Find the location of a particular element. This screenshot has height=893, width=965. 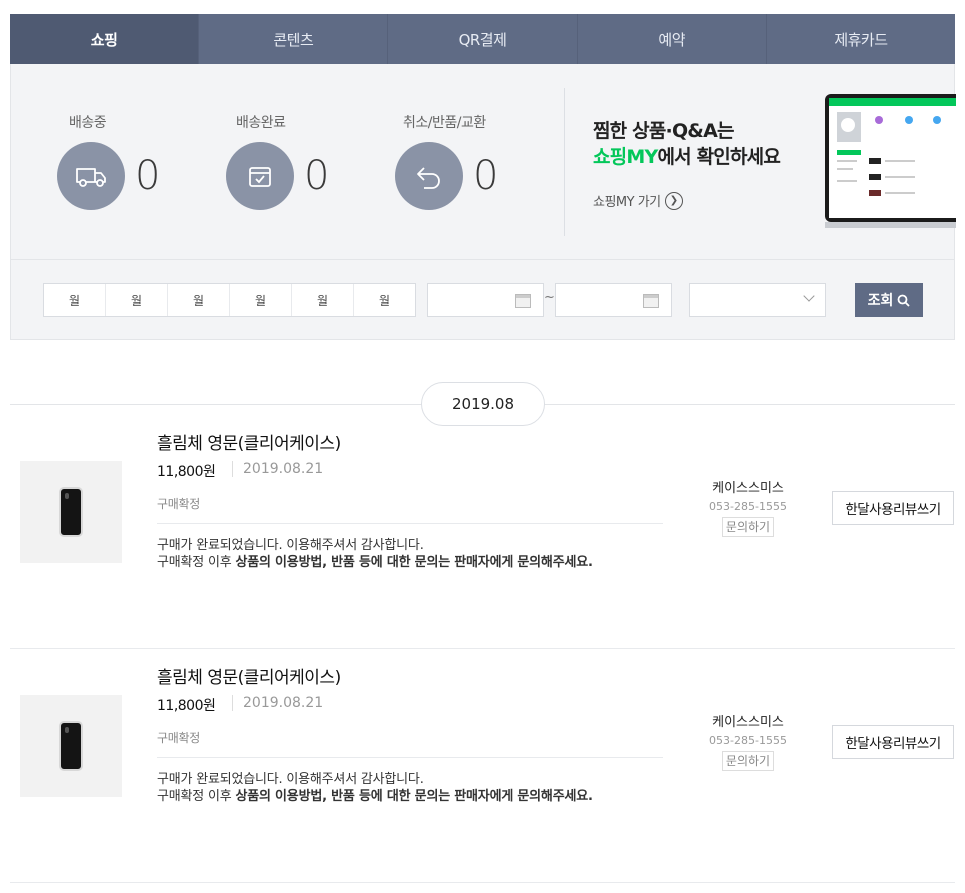

laptop-base is located at coordinates (890, 225).